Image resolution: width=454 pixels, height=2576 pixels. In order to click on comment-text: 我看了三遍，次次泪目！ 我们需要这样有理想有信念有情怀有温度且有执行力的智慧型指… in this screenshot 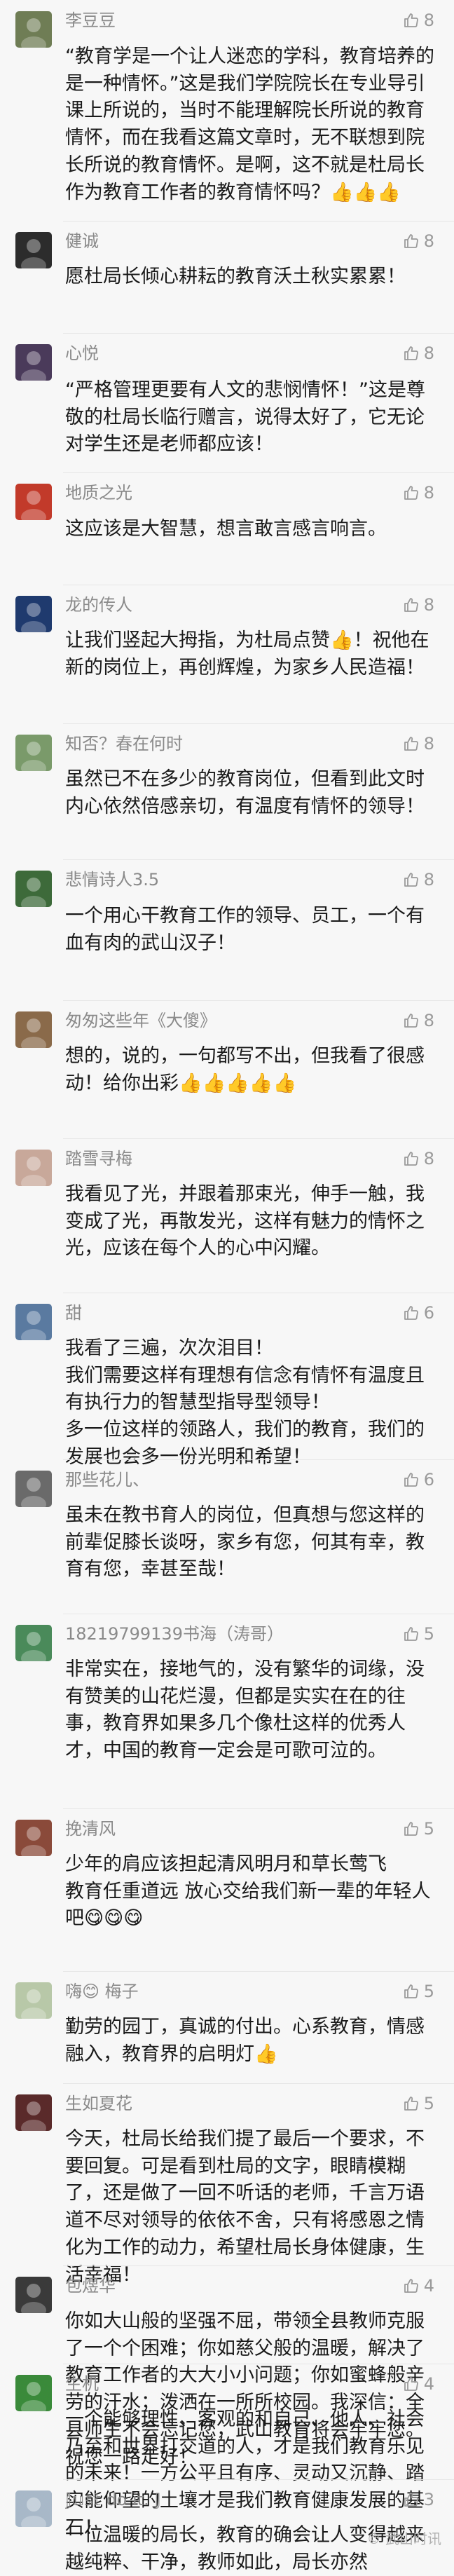, I will do `click(245, 1402)`.